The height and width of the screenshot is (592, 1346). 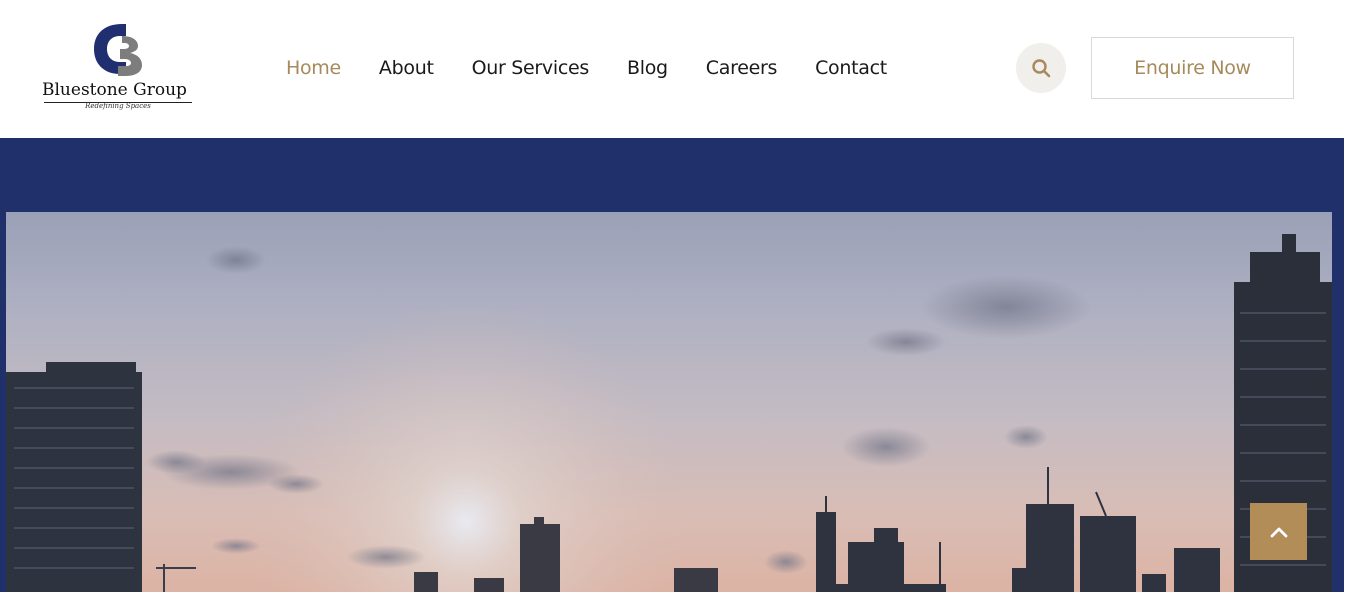 I want to click on brand-logo: Bluestone Group Redefining Spaces, so click(x=118, y=68).